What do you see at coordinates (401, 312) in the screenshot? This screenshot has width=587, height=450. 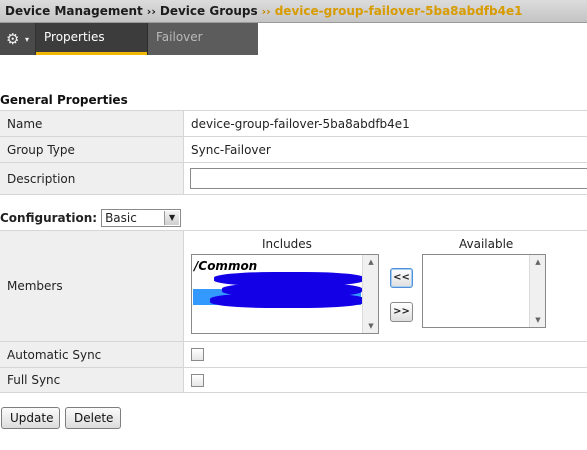 I see `move-to-available-button: >>` at bounding box center [401, 312].